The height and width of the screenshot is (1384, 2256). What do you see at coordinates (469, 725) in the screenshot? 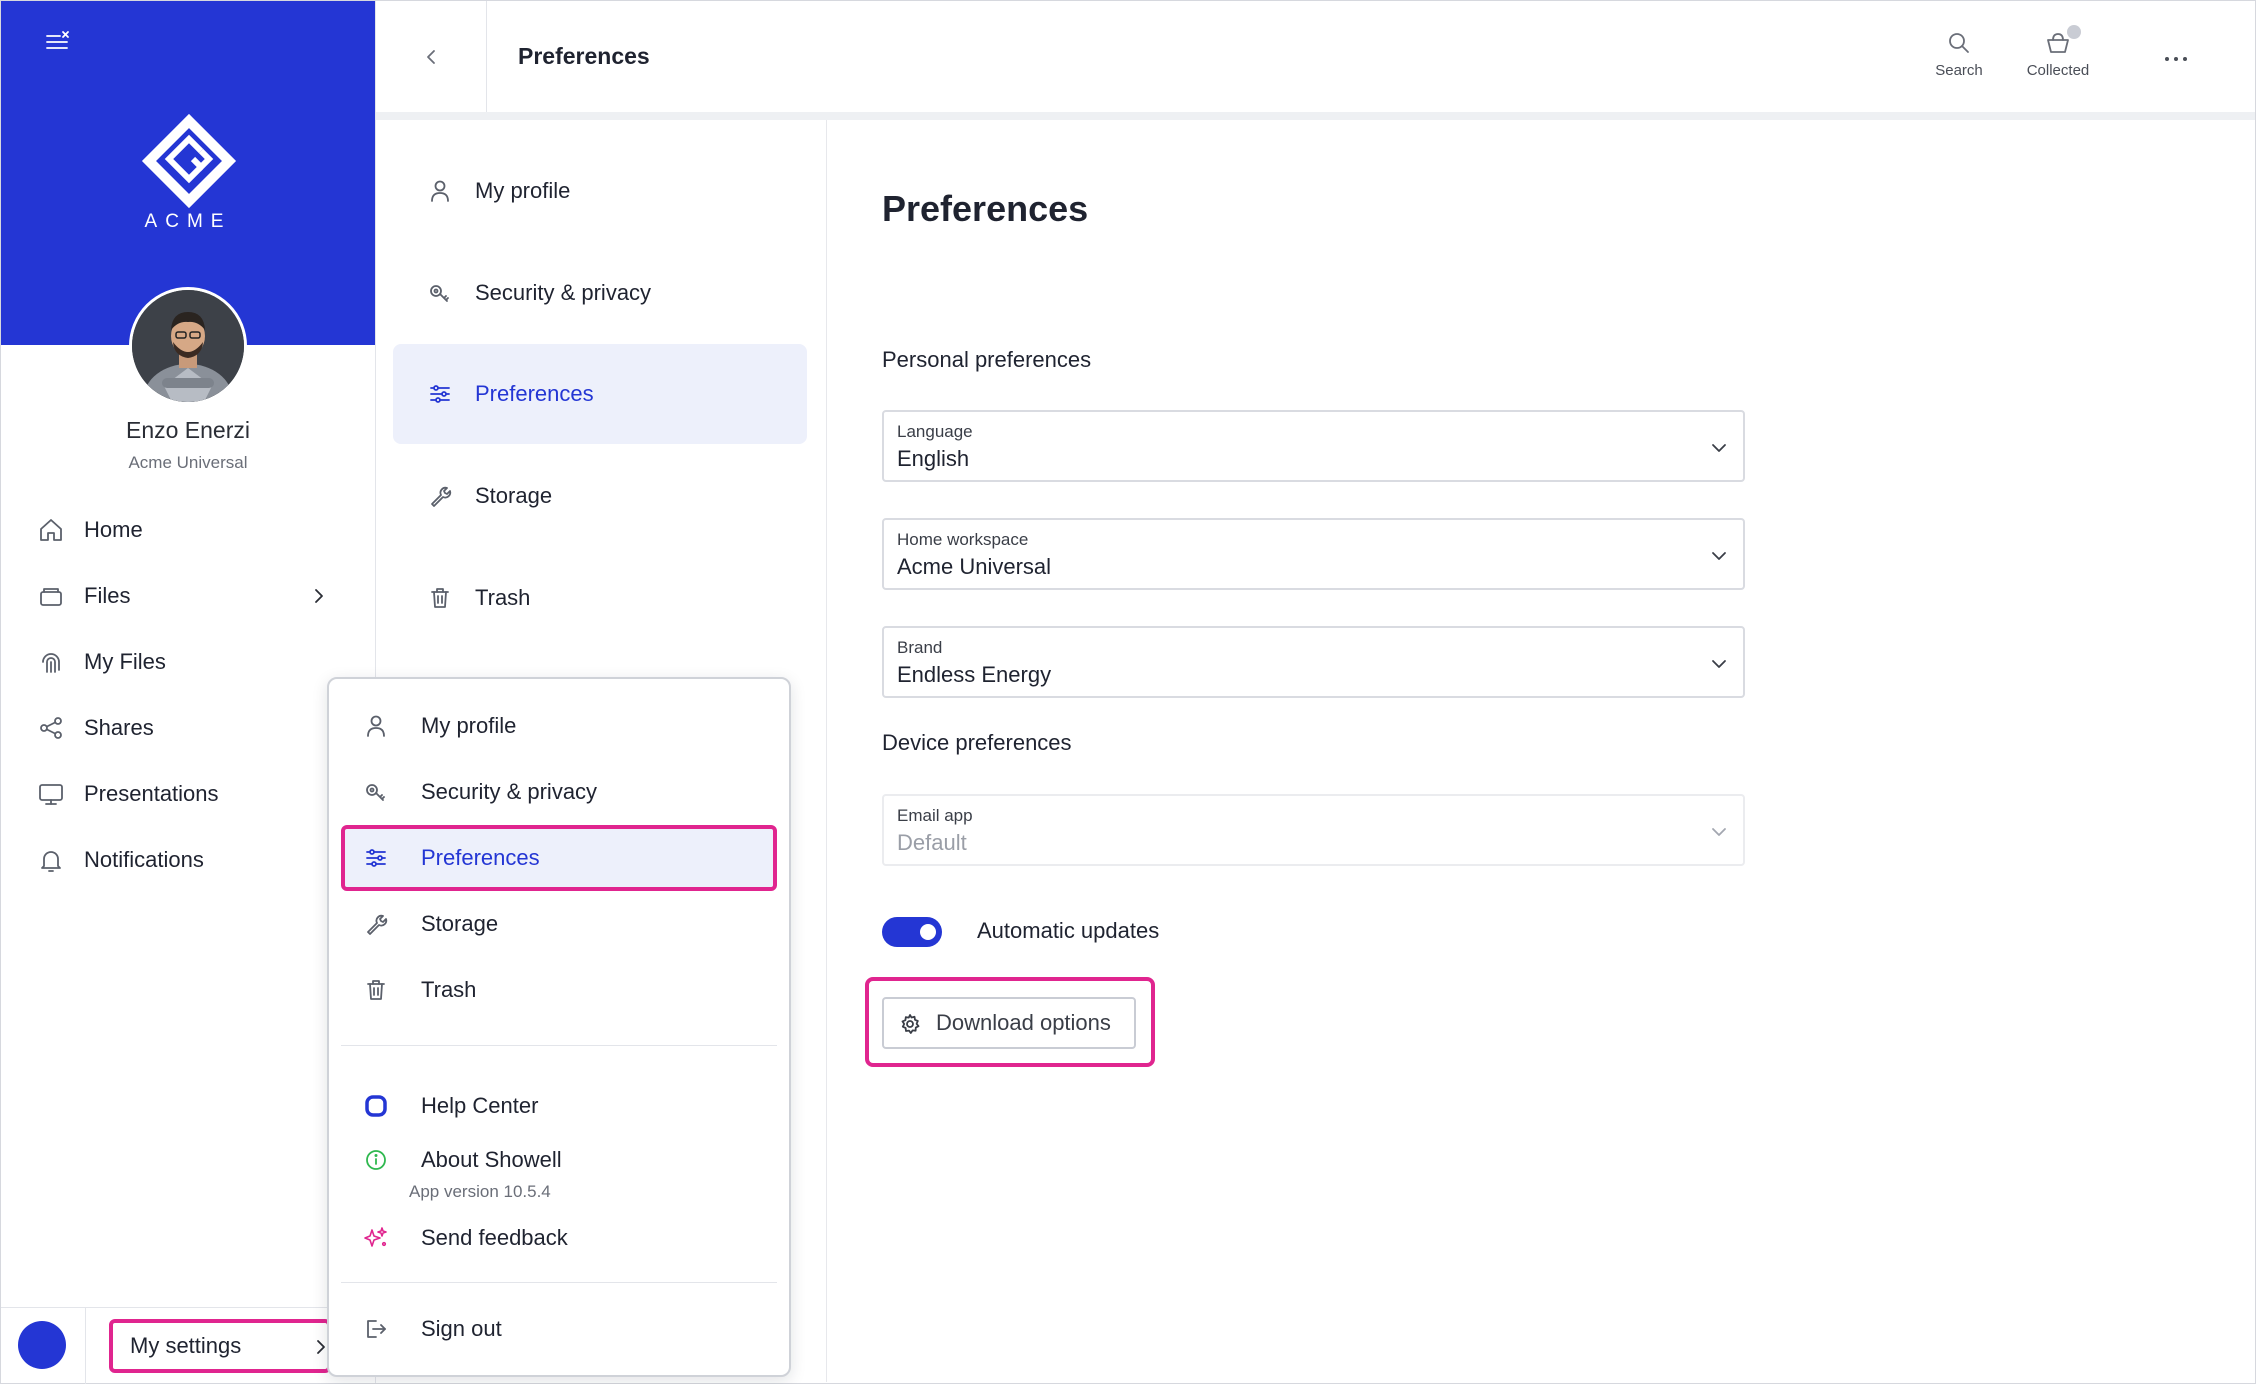
I see `popup-item-label: My profile` at bounding box center [469, 725].